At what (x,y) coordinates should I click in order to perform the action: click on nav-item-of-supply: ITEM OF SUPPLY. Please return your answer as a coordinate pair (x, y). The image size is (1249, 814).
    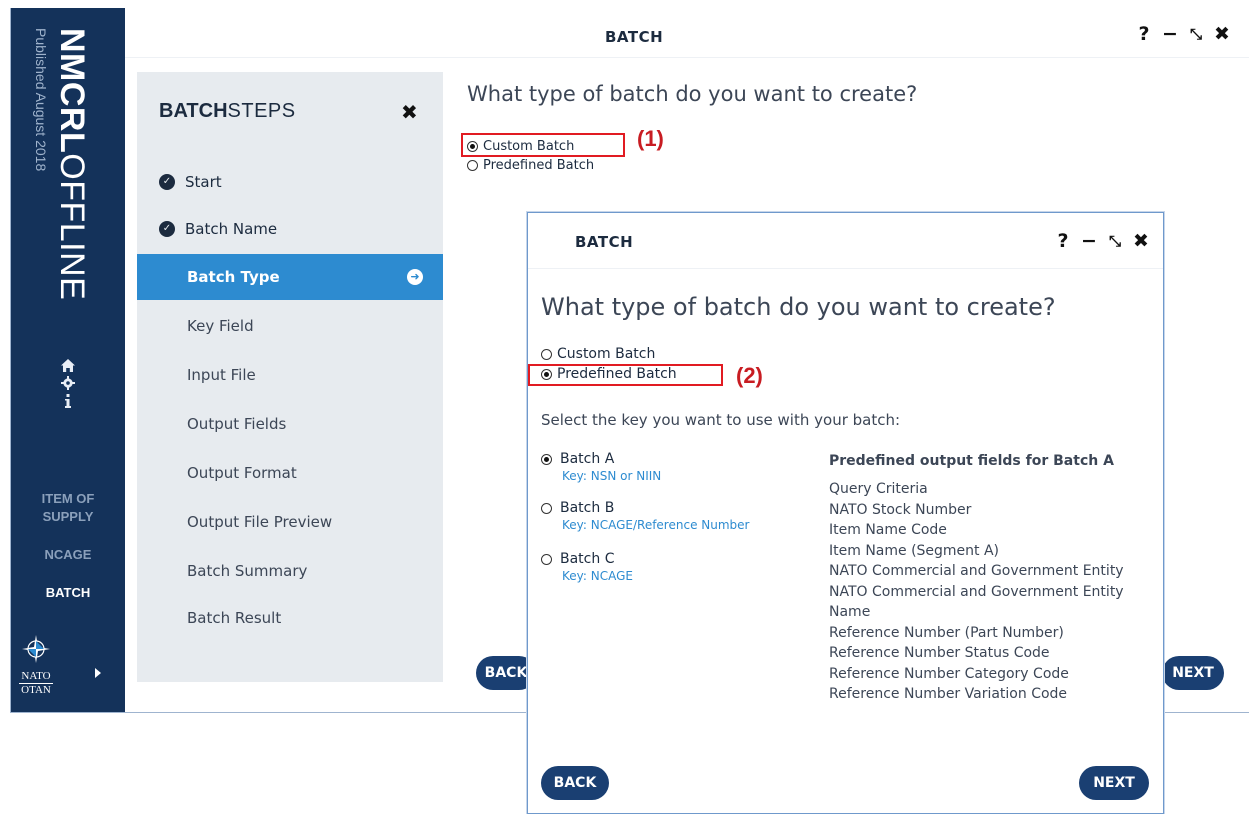
    Looking at the image, I should click on (68, 508).